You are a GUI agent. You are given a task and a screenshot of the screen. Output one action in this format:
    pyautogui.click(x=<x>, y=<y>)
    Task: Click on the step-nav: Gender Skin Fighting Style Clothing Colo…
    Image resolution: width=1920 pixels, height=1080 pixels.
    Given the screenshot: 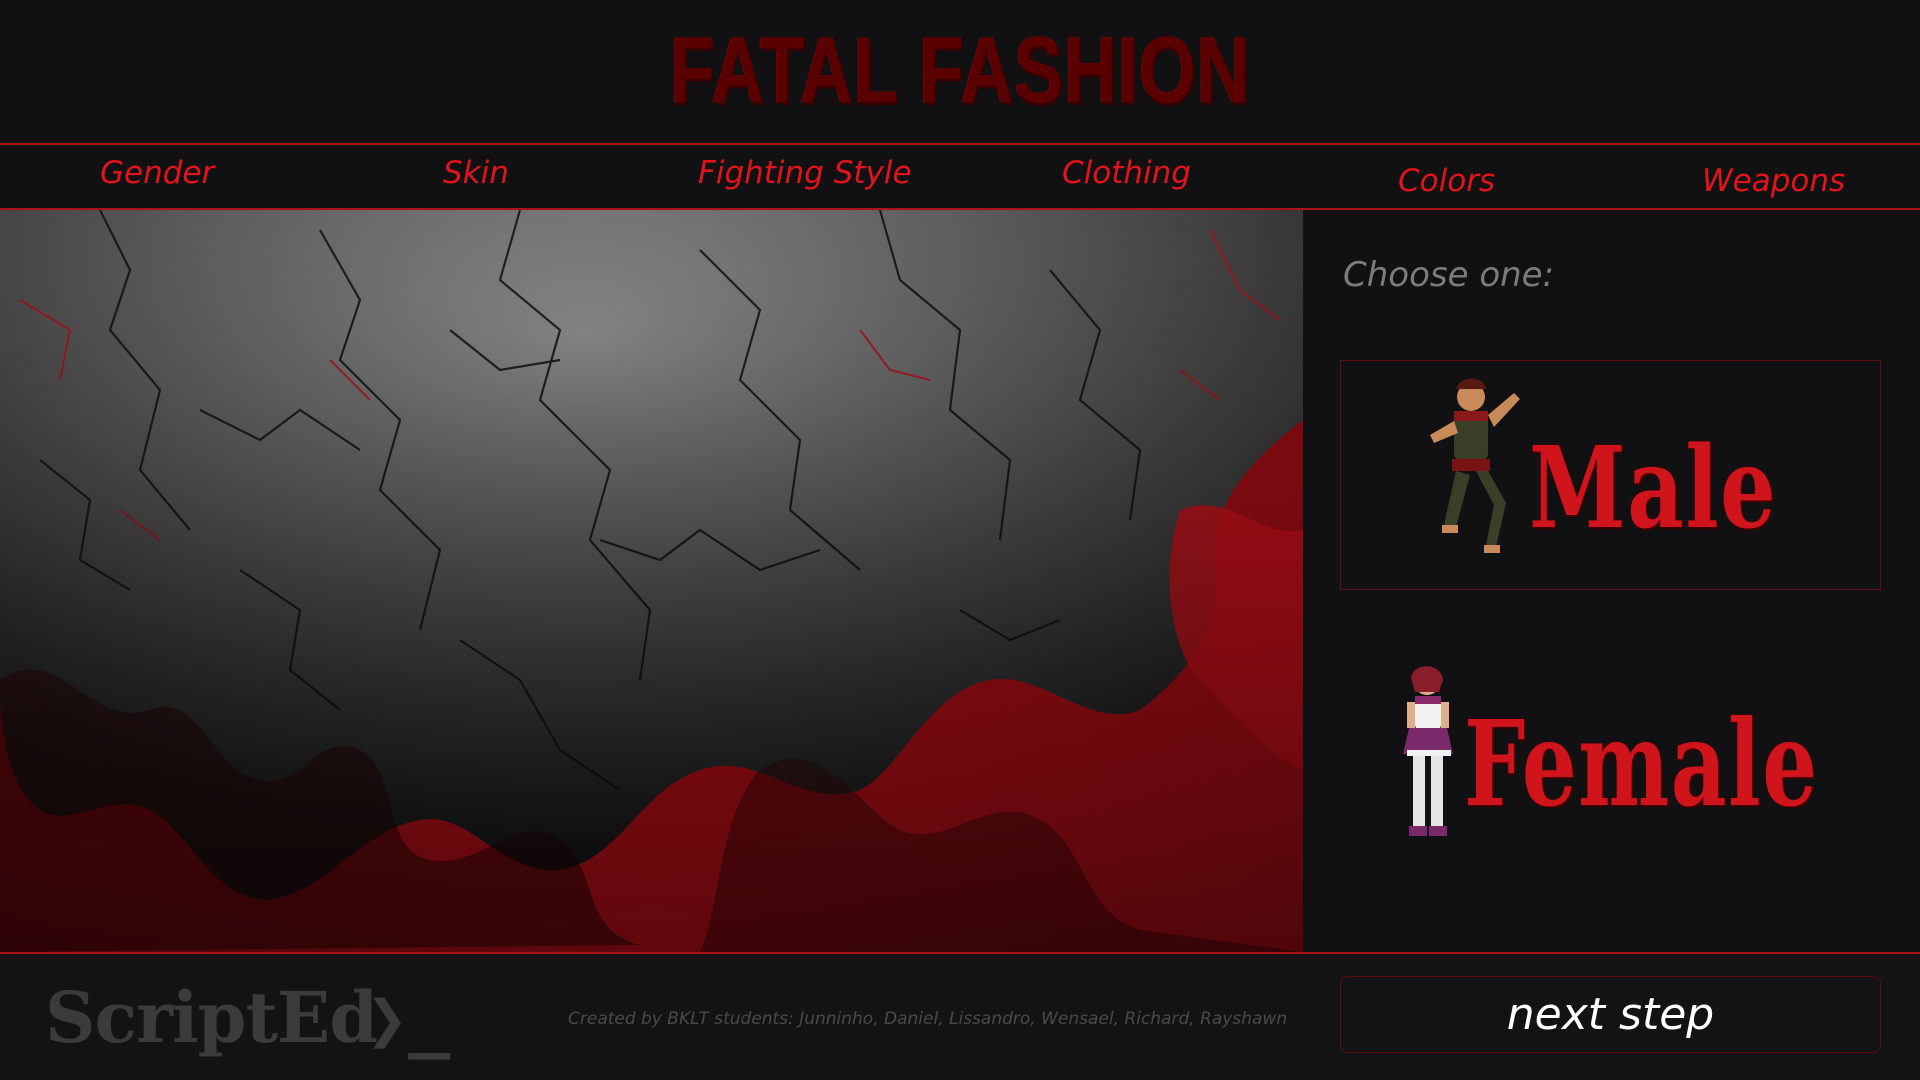 What is the action you would take?
    pyautogui.click(x=960, y=176)
    